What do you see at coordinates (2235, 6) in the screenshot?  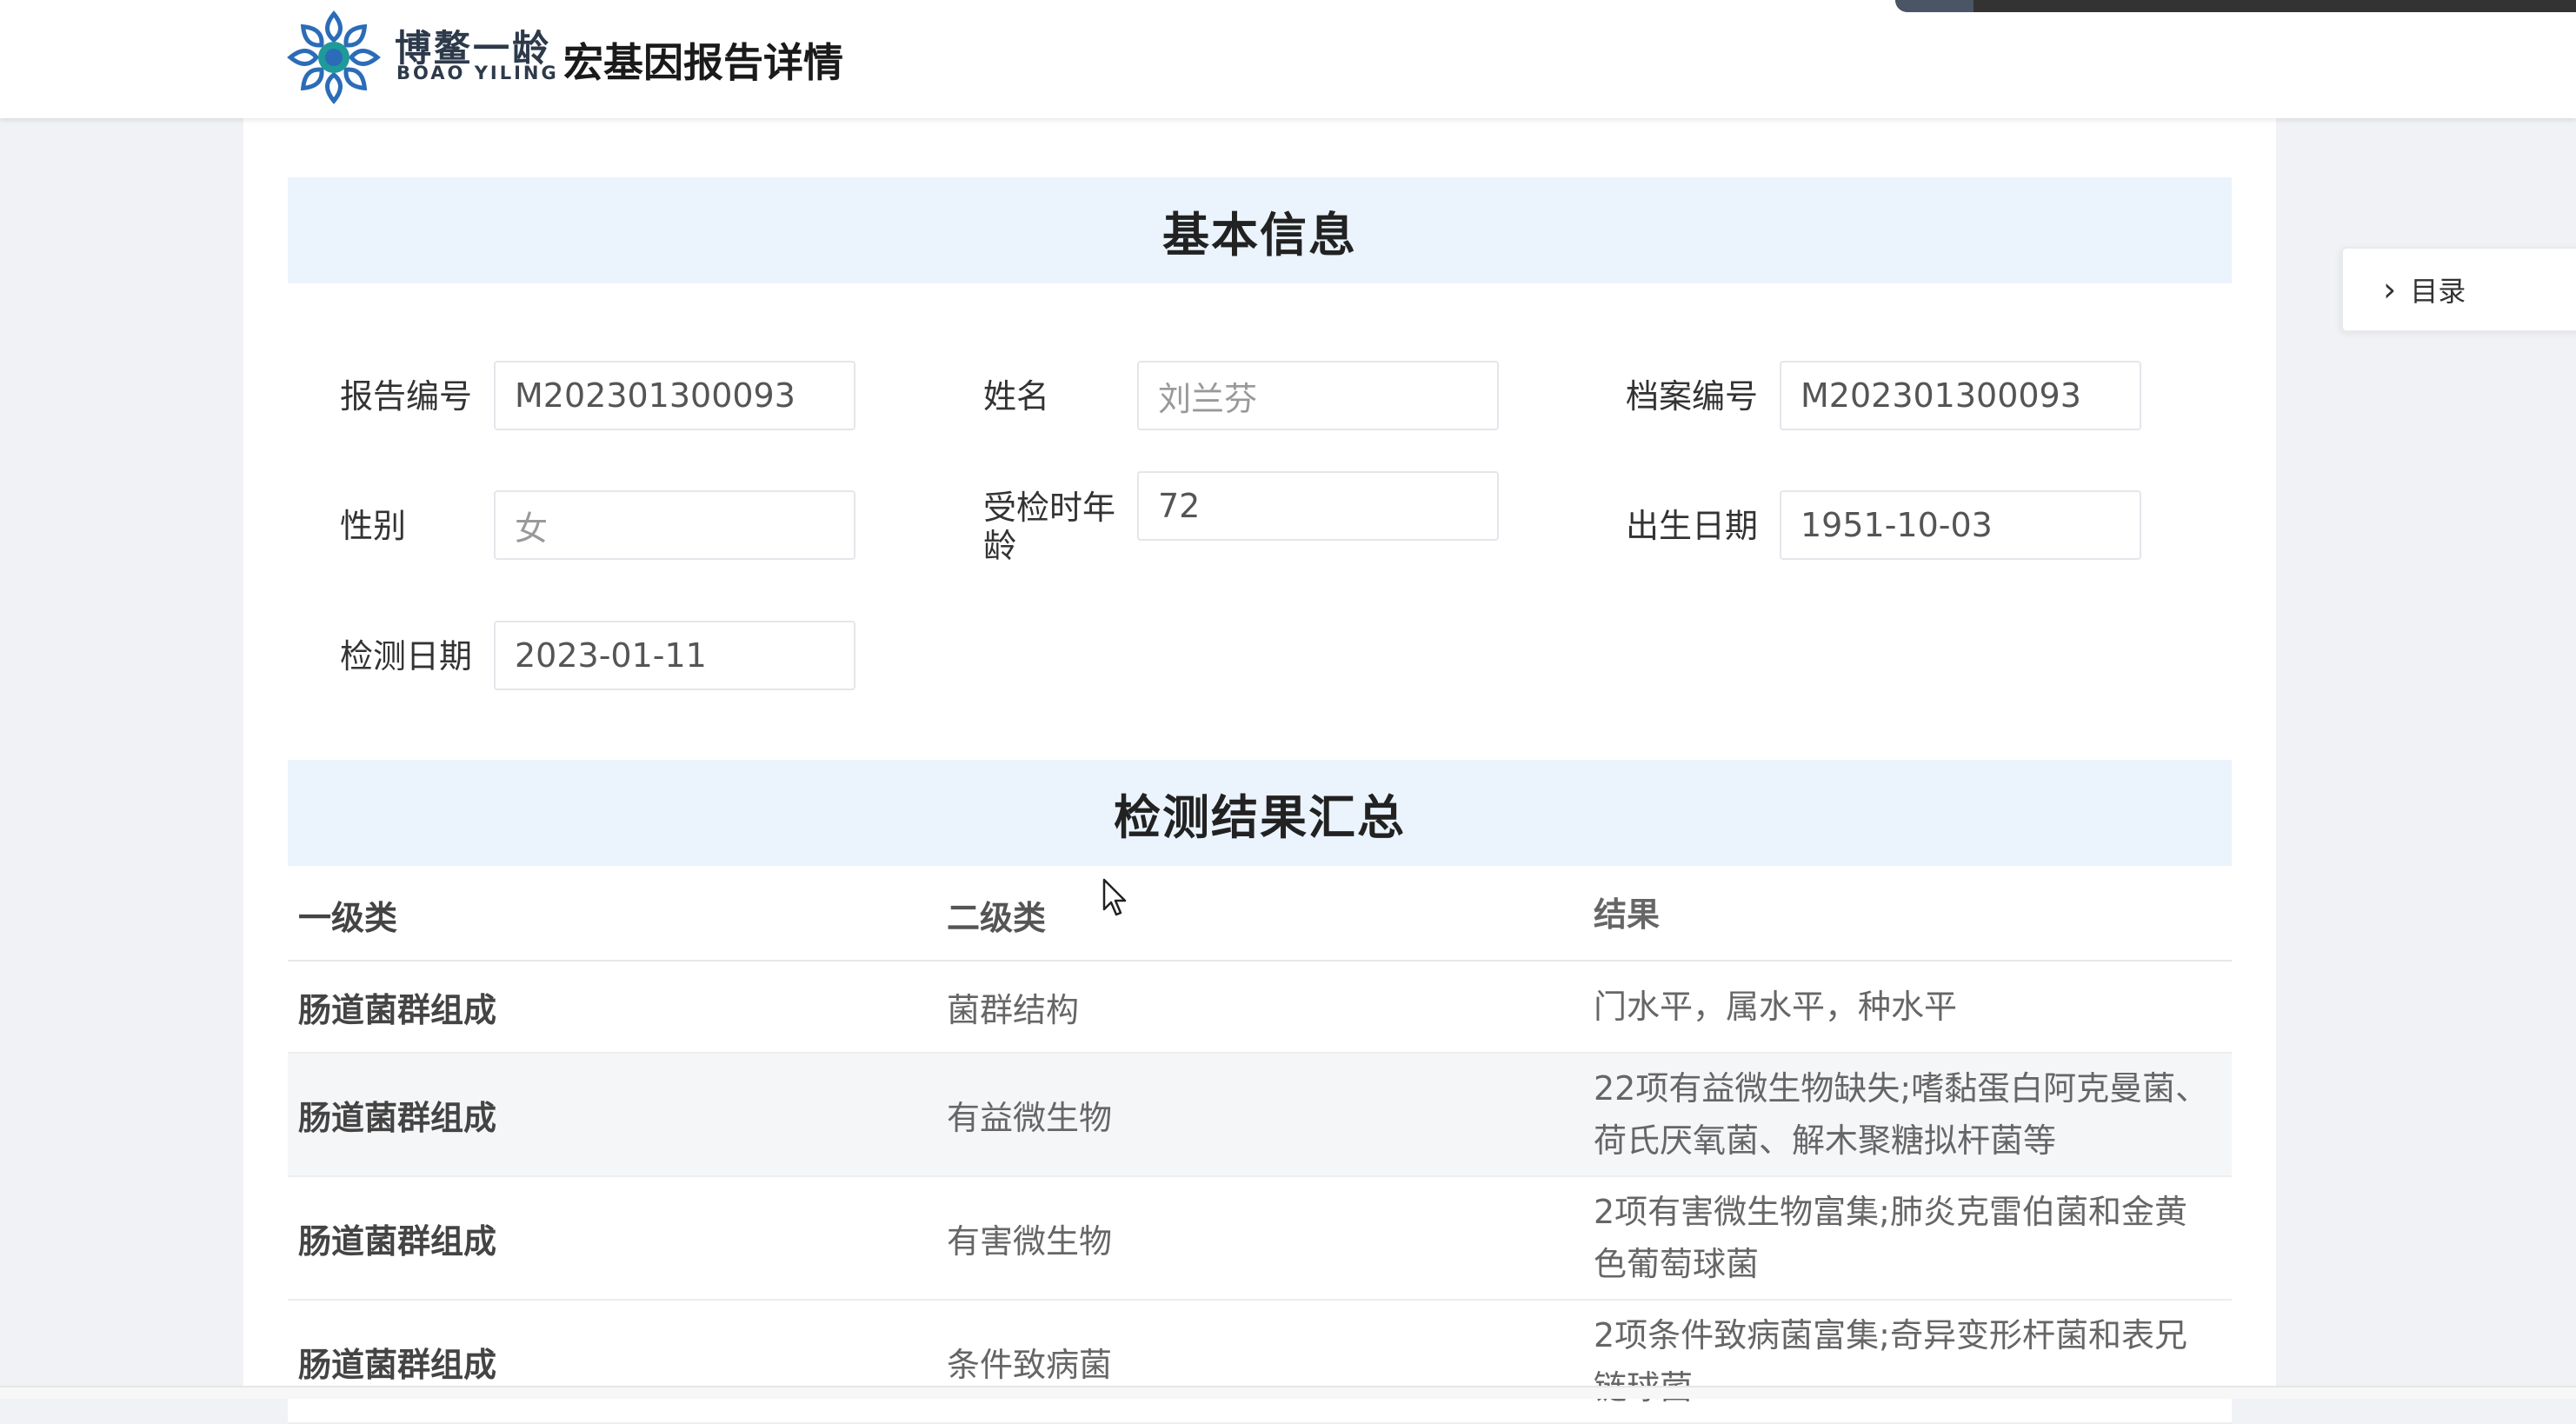 I see `top-overlay-bar` at bounding box center [2235, 6].